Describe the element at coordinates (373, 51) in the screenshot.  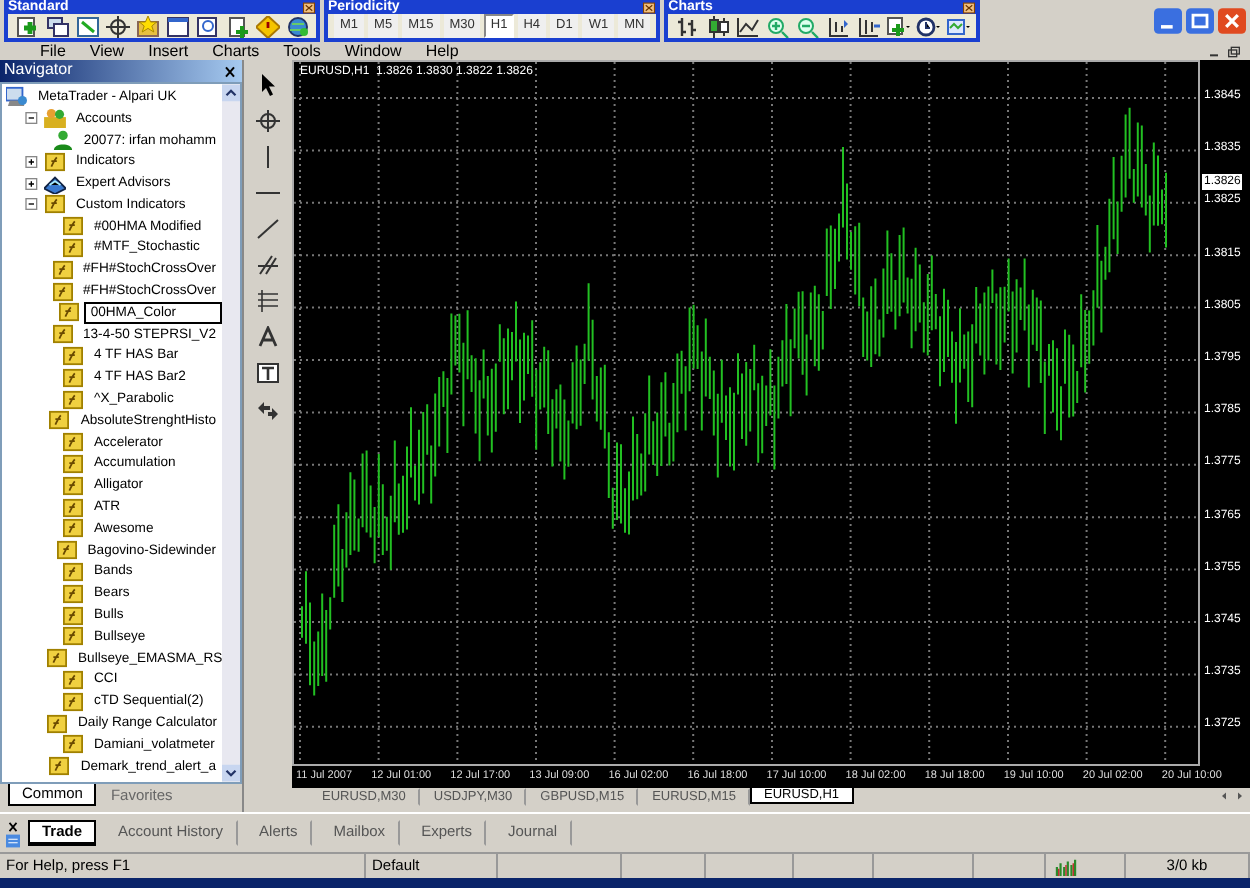
I see `menu-item: Window` at that location.